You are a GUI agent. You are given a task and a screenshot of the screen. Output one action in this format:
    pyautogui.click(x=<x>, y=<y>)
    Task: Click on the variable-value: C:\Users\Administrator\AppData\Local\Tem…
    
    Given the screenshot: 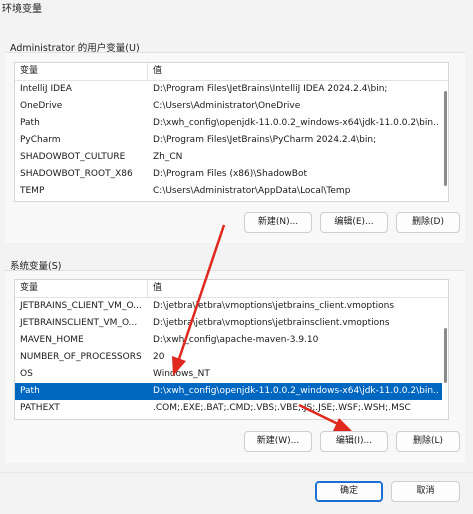 What is the action you would take?
    pyautogui.click(x=252, y=191)
    